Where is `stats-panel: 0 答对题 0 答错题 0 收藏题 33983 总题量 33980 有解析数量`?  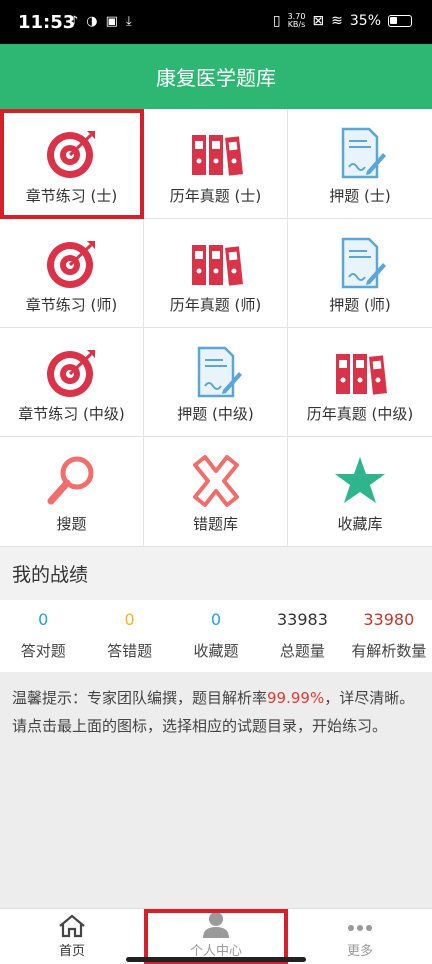 stats-panel: 0 答对题 0 答错题 0 收藏题 33983 总题量 33980 有解析数量 is located at coordinates (216, 636).